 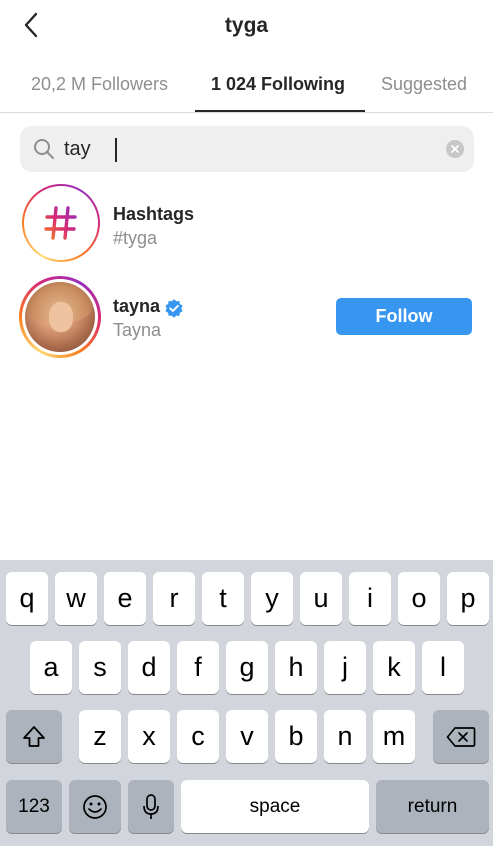 I want to click on page-title: tyga, so click(x=246, y=25).